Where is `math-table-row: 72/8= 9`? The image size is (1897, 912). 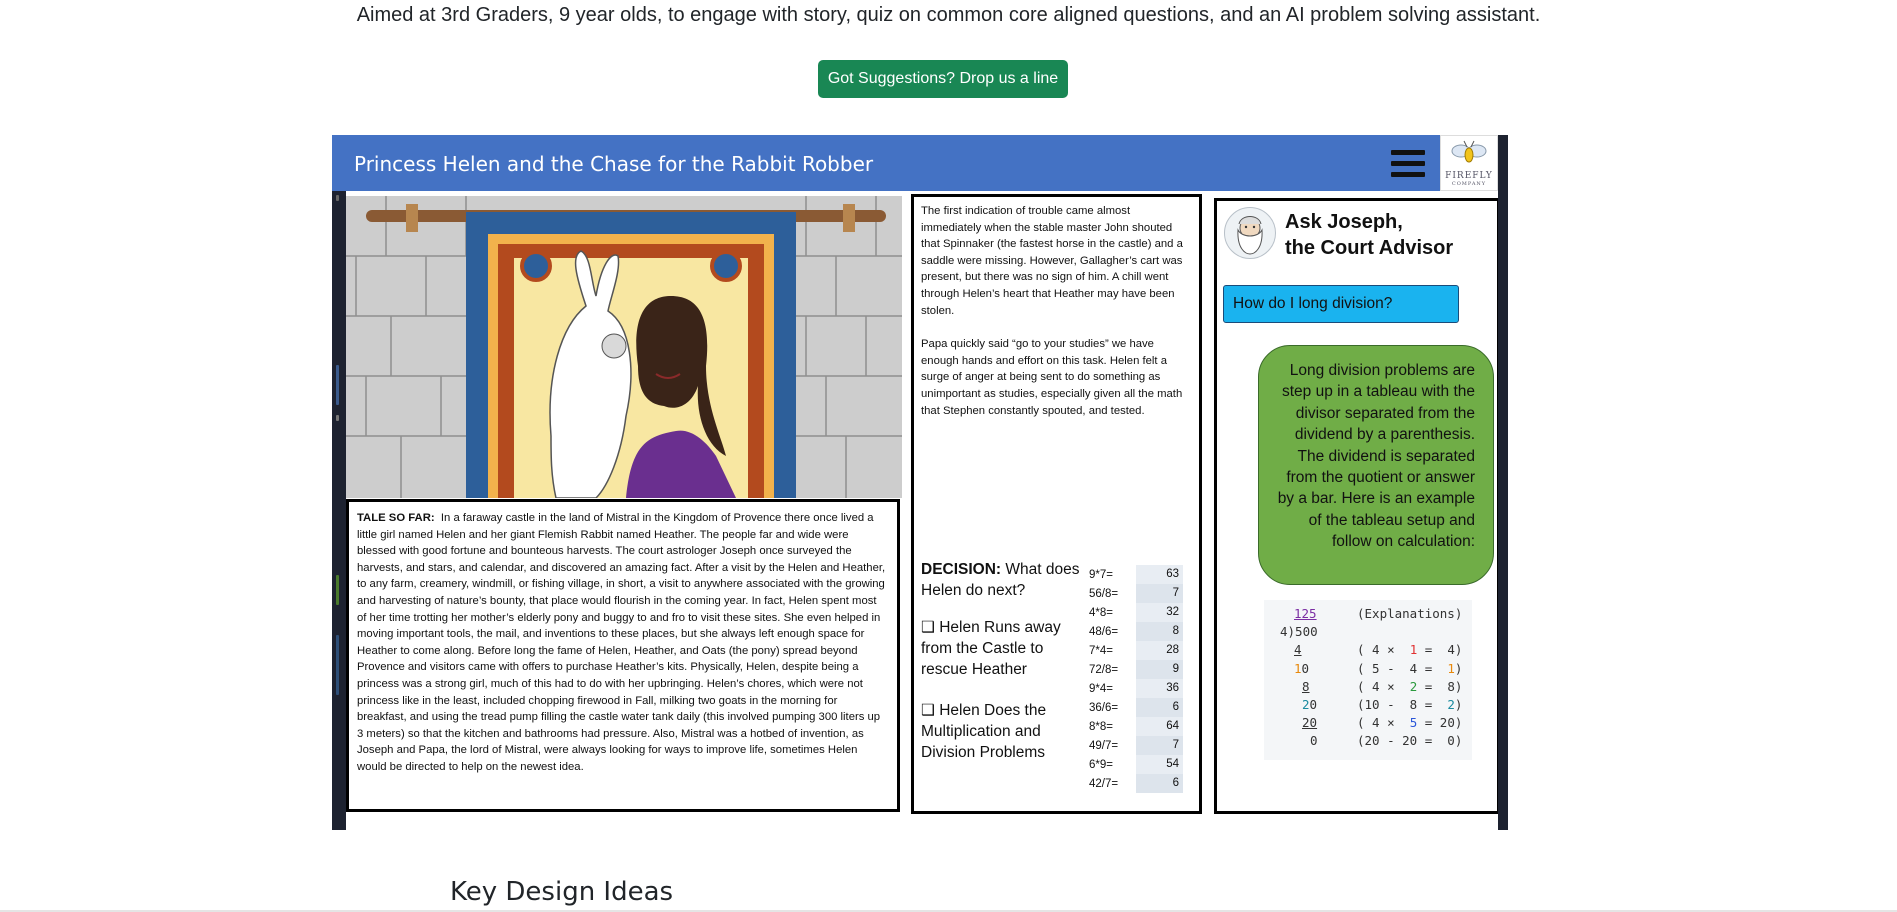
math-table-row: 72/8= 9 is located at coordinates (1136, 669).